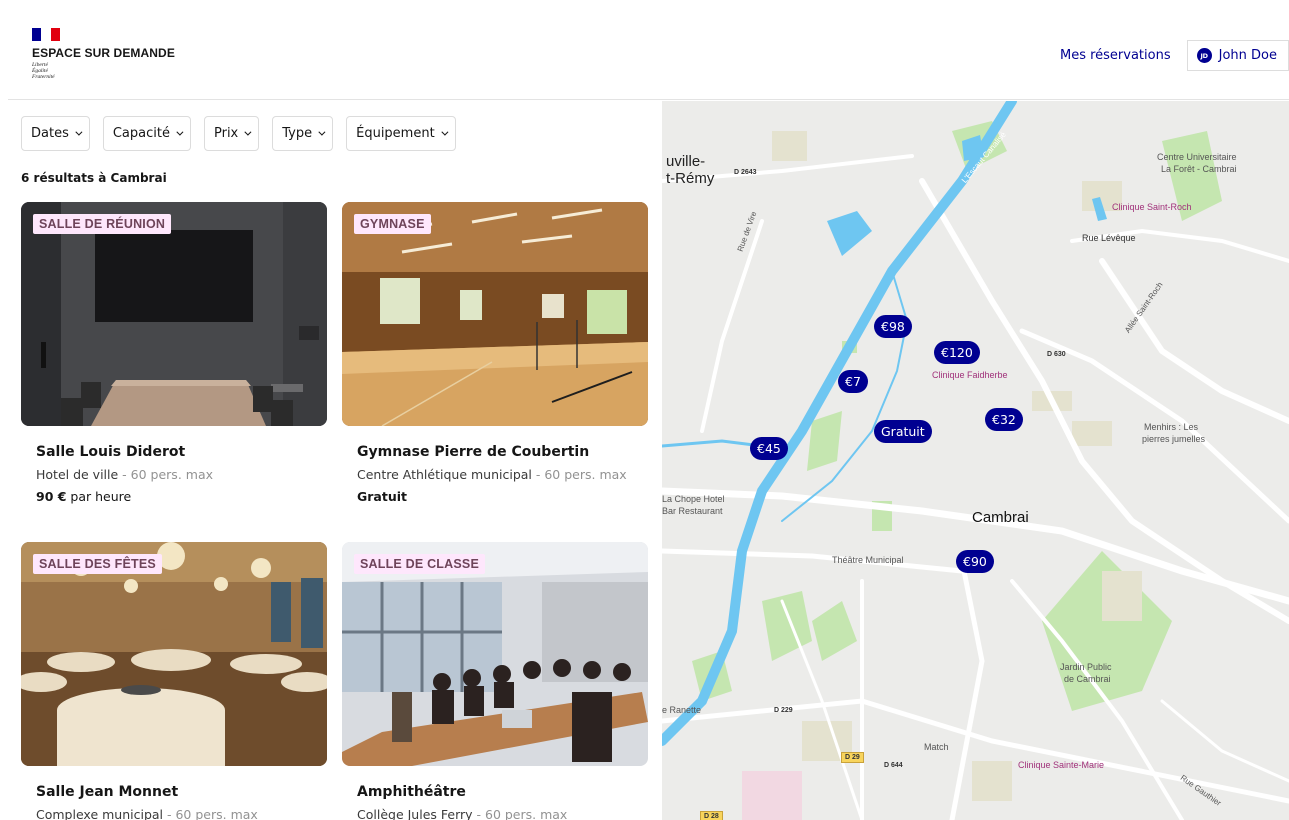 This screenshot has width=1289, height=820. I want to click on venue-photo: SALLE DE RÉUNION, so click(174, 314).